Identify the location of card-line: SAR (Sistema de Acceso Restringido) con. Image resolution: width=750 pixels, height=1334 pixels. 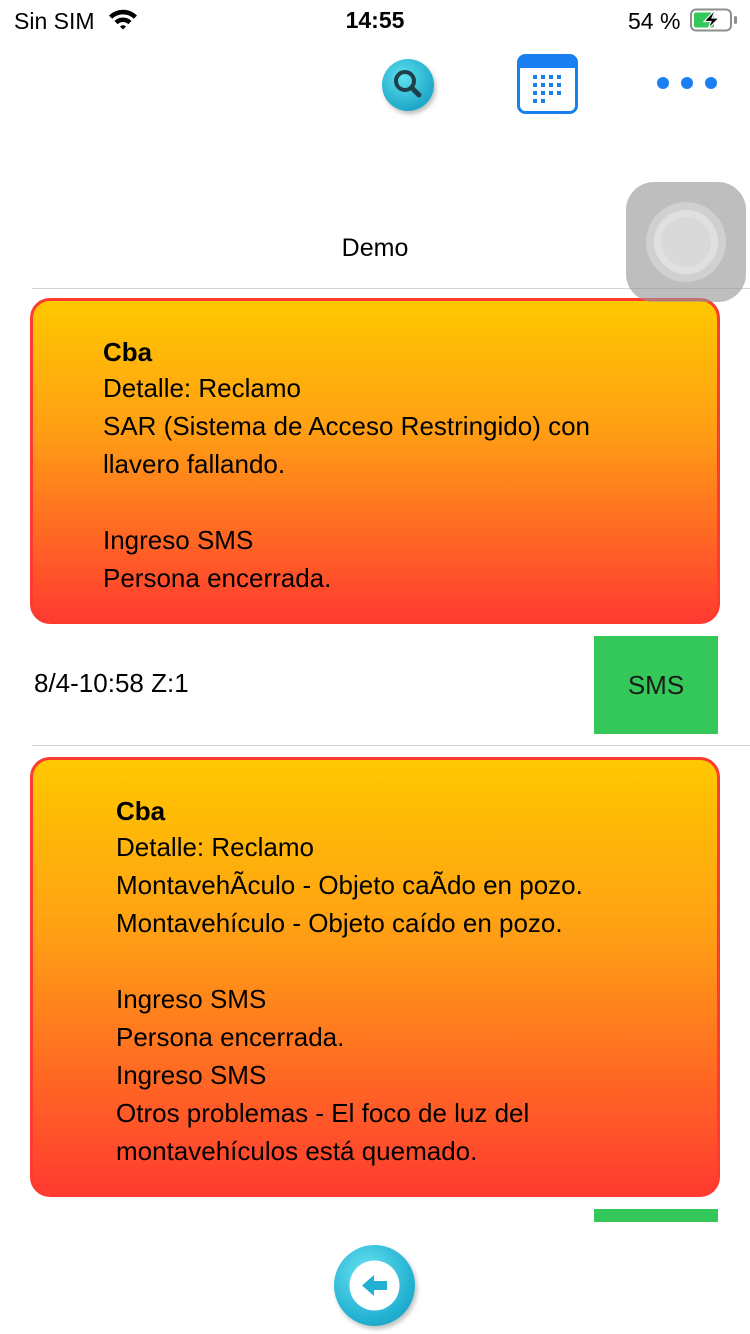
(346, 426).